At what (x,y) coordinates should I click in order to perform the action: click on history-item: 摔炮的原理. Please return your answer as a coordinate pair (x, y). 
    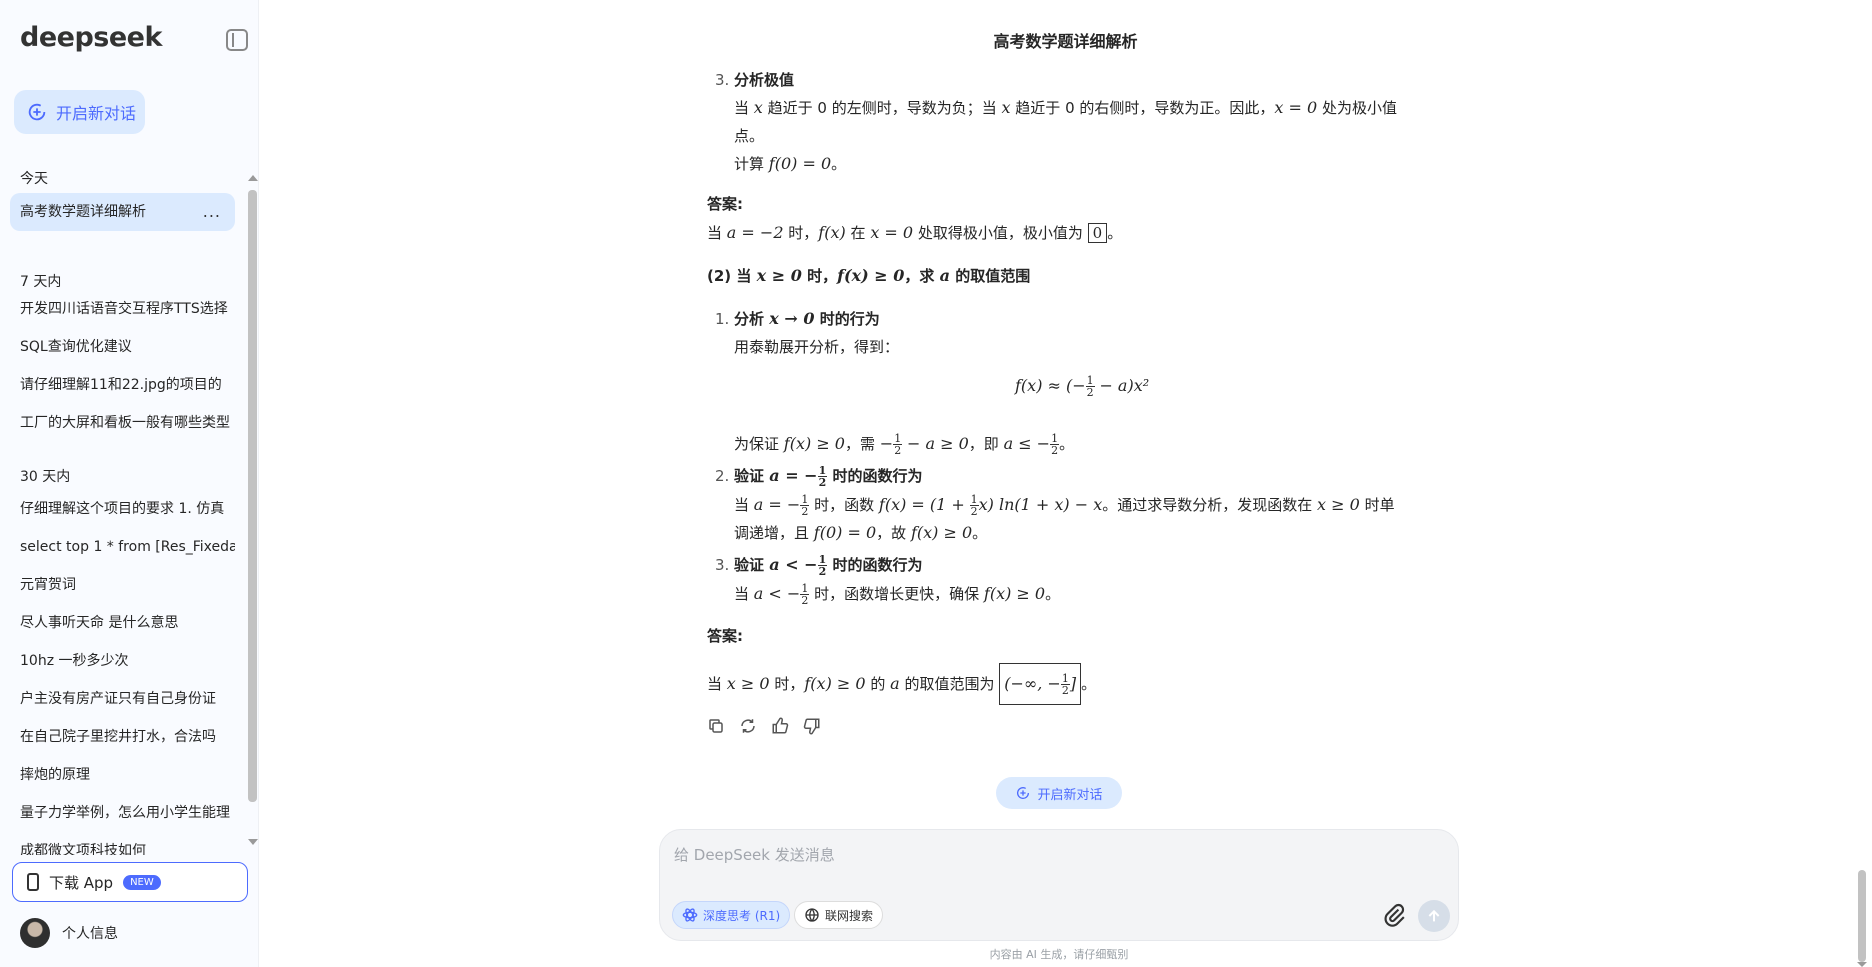
    Looking at the image, I should click on (122, 775).